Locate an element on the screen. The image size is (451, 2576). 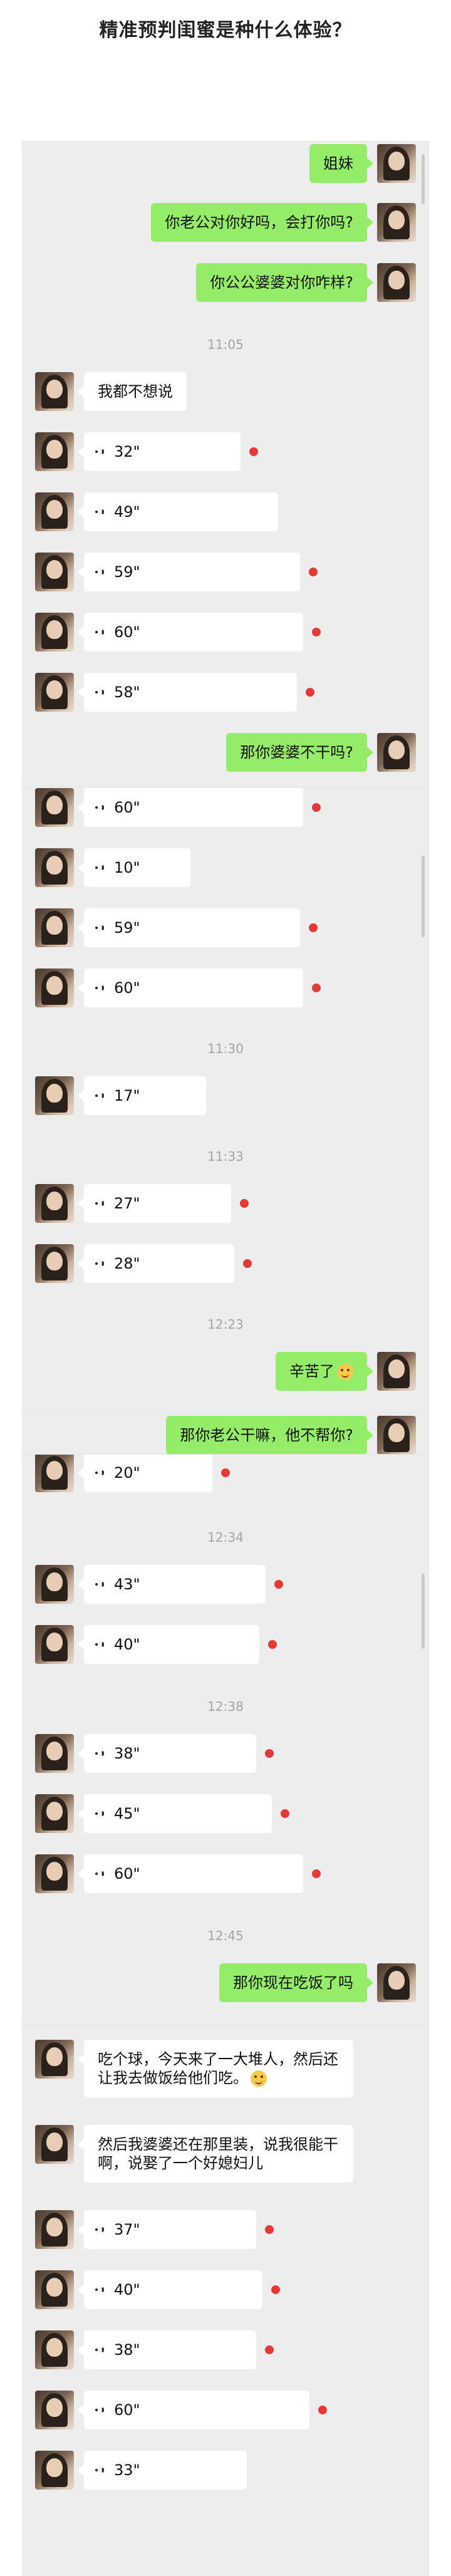
voice-message: 49" is located at coordinates (178, 511).